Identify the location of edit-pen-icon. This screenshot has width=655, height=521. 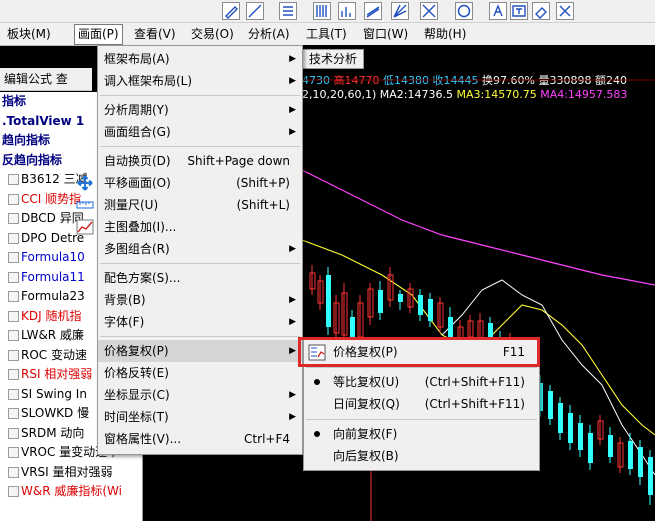
(231, 11).